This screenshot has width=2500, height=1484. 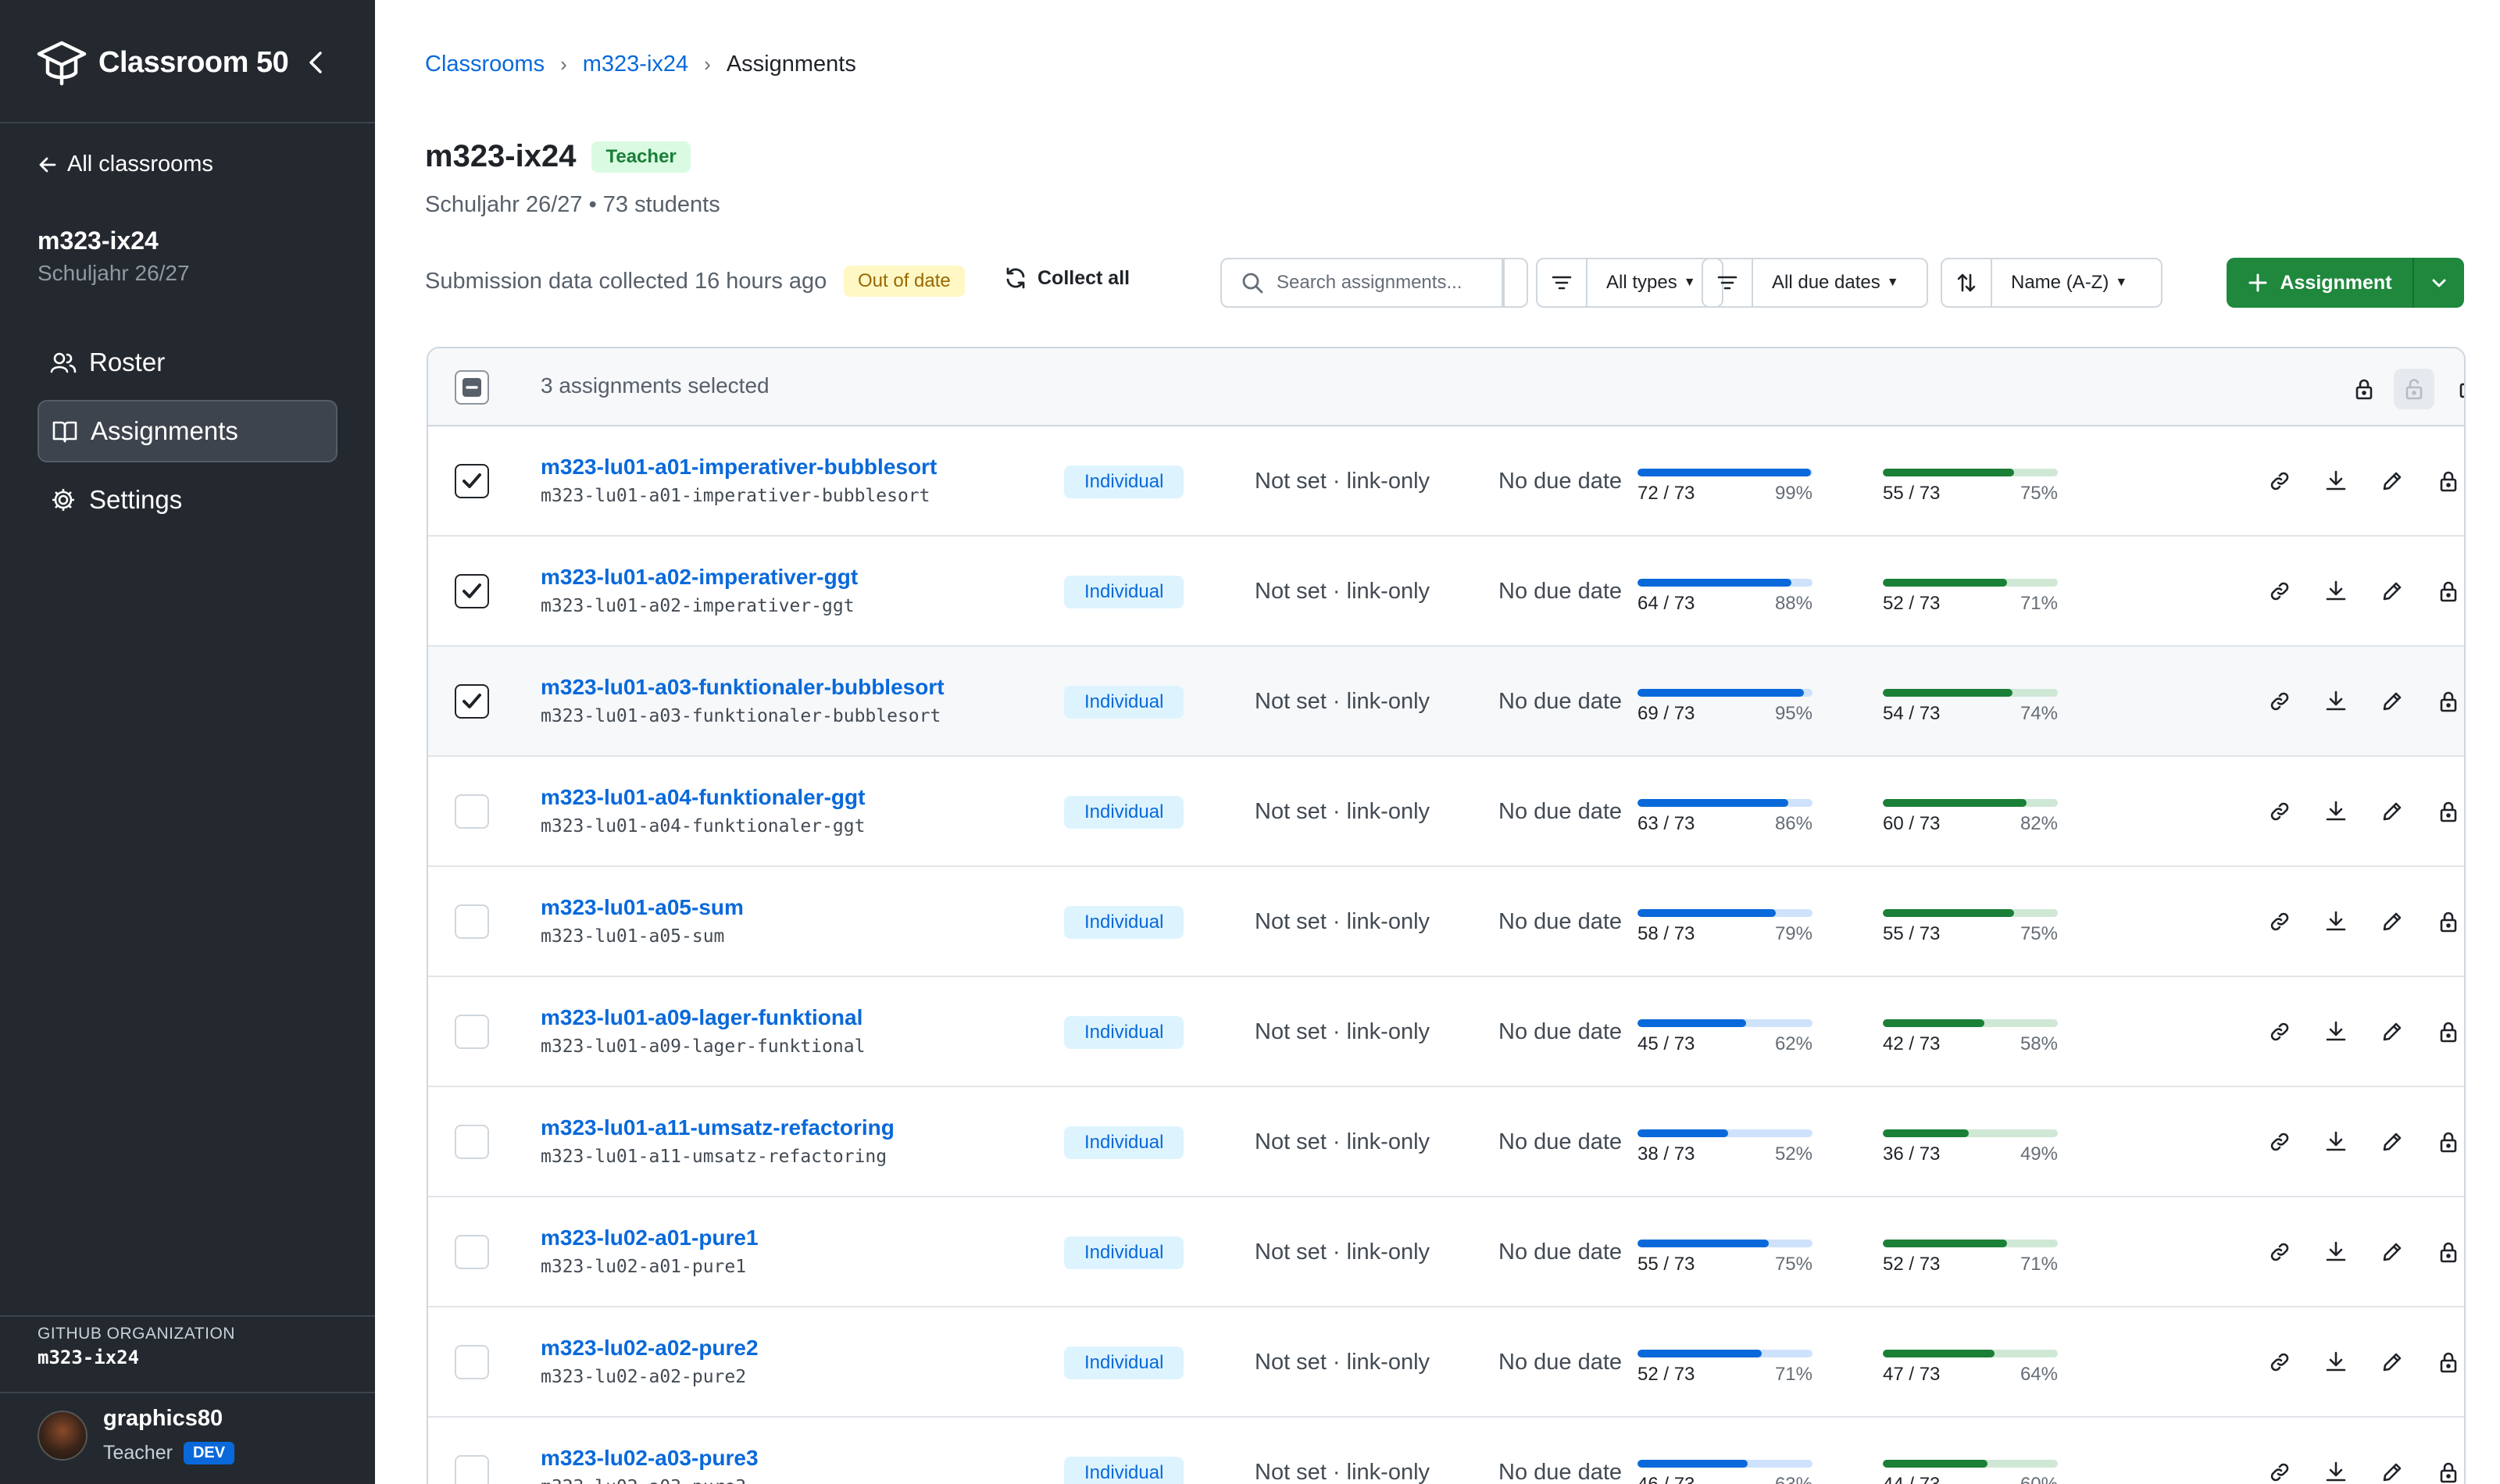 I want to click on assignment-title: m323-lu01-a11-umsatz-refactoring, so click(x=718, y=1127).